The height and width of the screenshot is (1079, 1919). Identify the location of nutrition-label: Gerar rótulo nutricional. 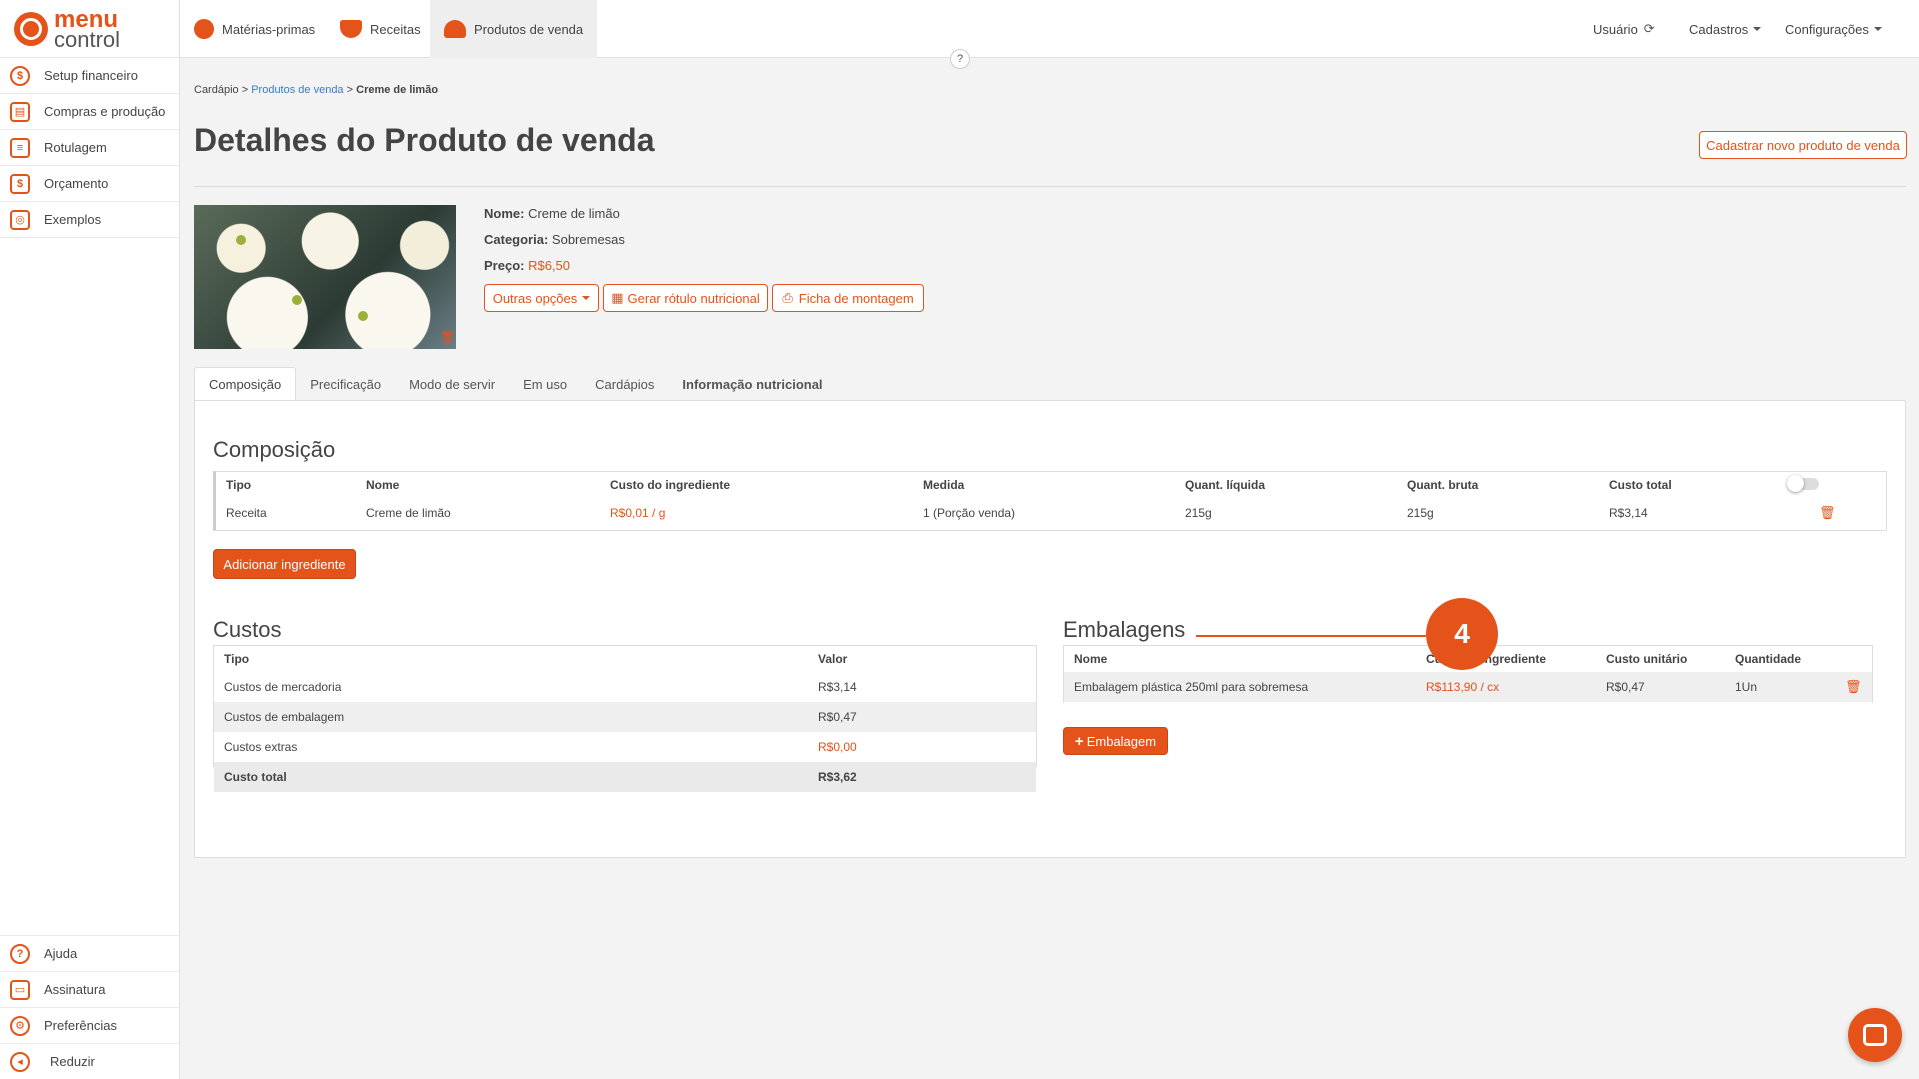
(693, 298).